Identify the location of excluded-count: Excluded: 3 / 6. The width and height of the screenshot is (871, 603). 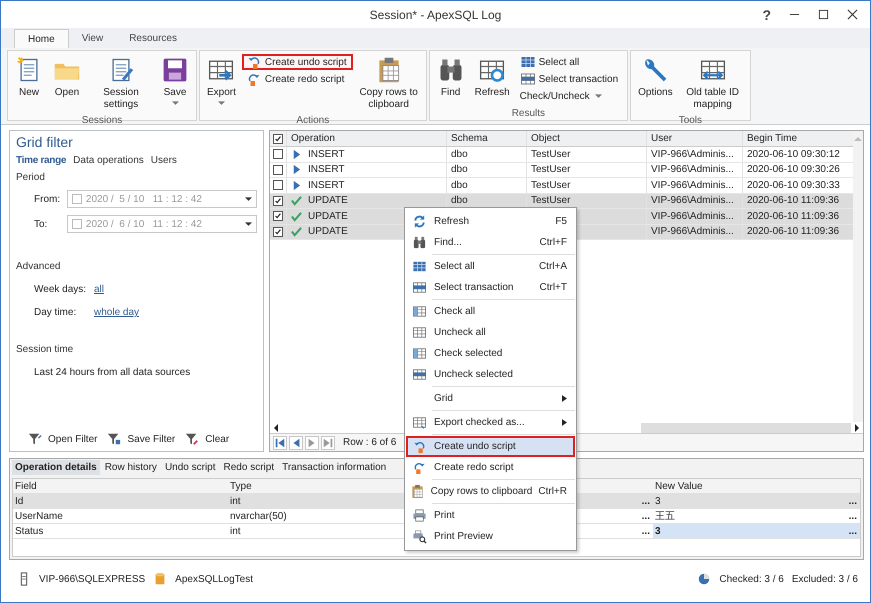
(825, 579).